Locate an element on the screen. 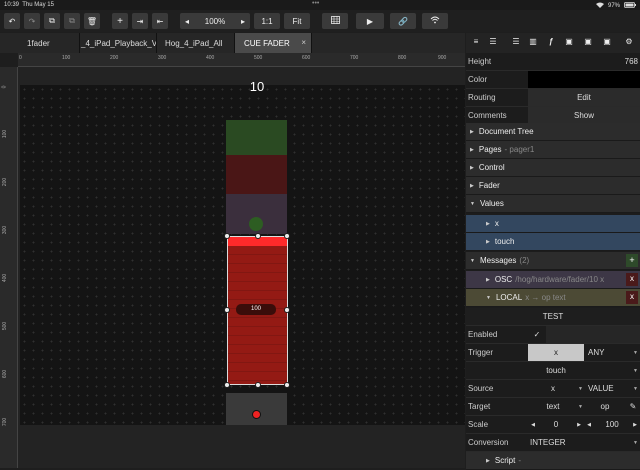 This screenshot has width=640, height=470. tab-close-button: × is located at coordinates (303, 42).